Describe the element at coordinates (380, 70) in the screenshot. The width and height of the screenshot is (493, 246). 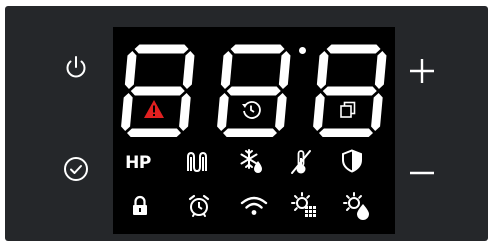
I see `digit-3-segment-b` at that location.